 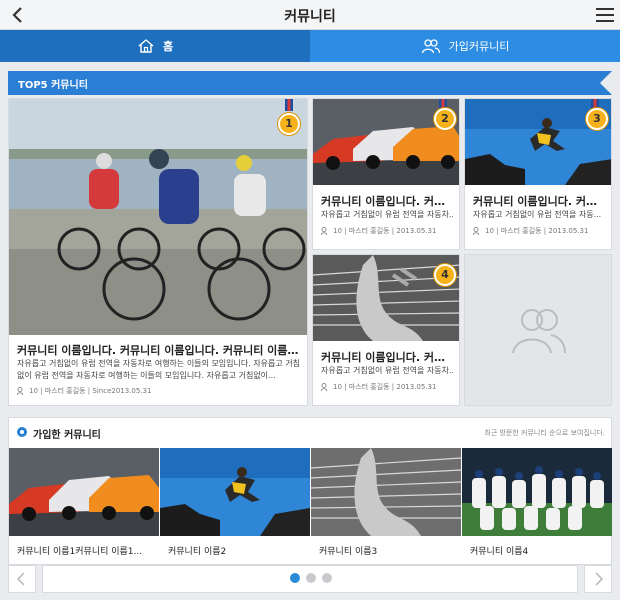 I want to click on joined-community-item: 커뮤니티 이름2, so click(x=235, y=506).